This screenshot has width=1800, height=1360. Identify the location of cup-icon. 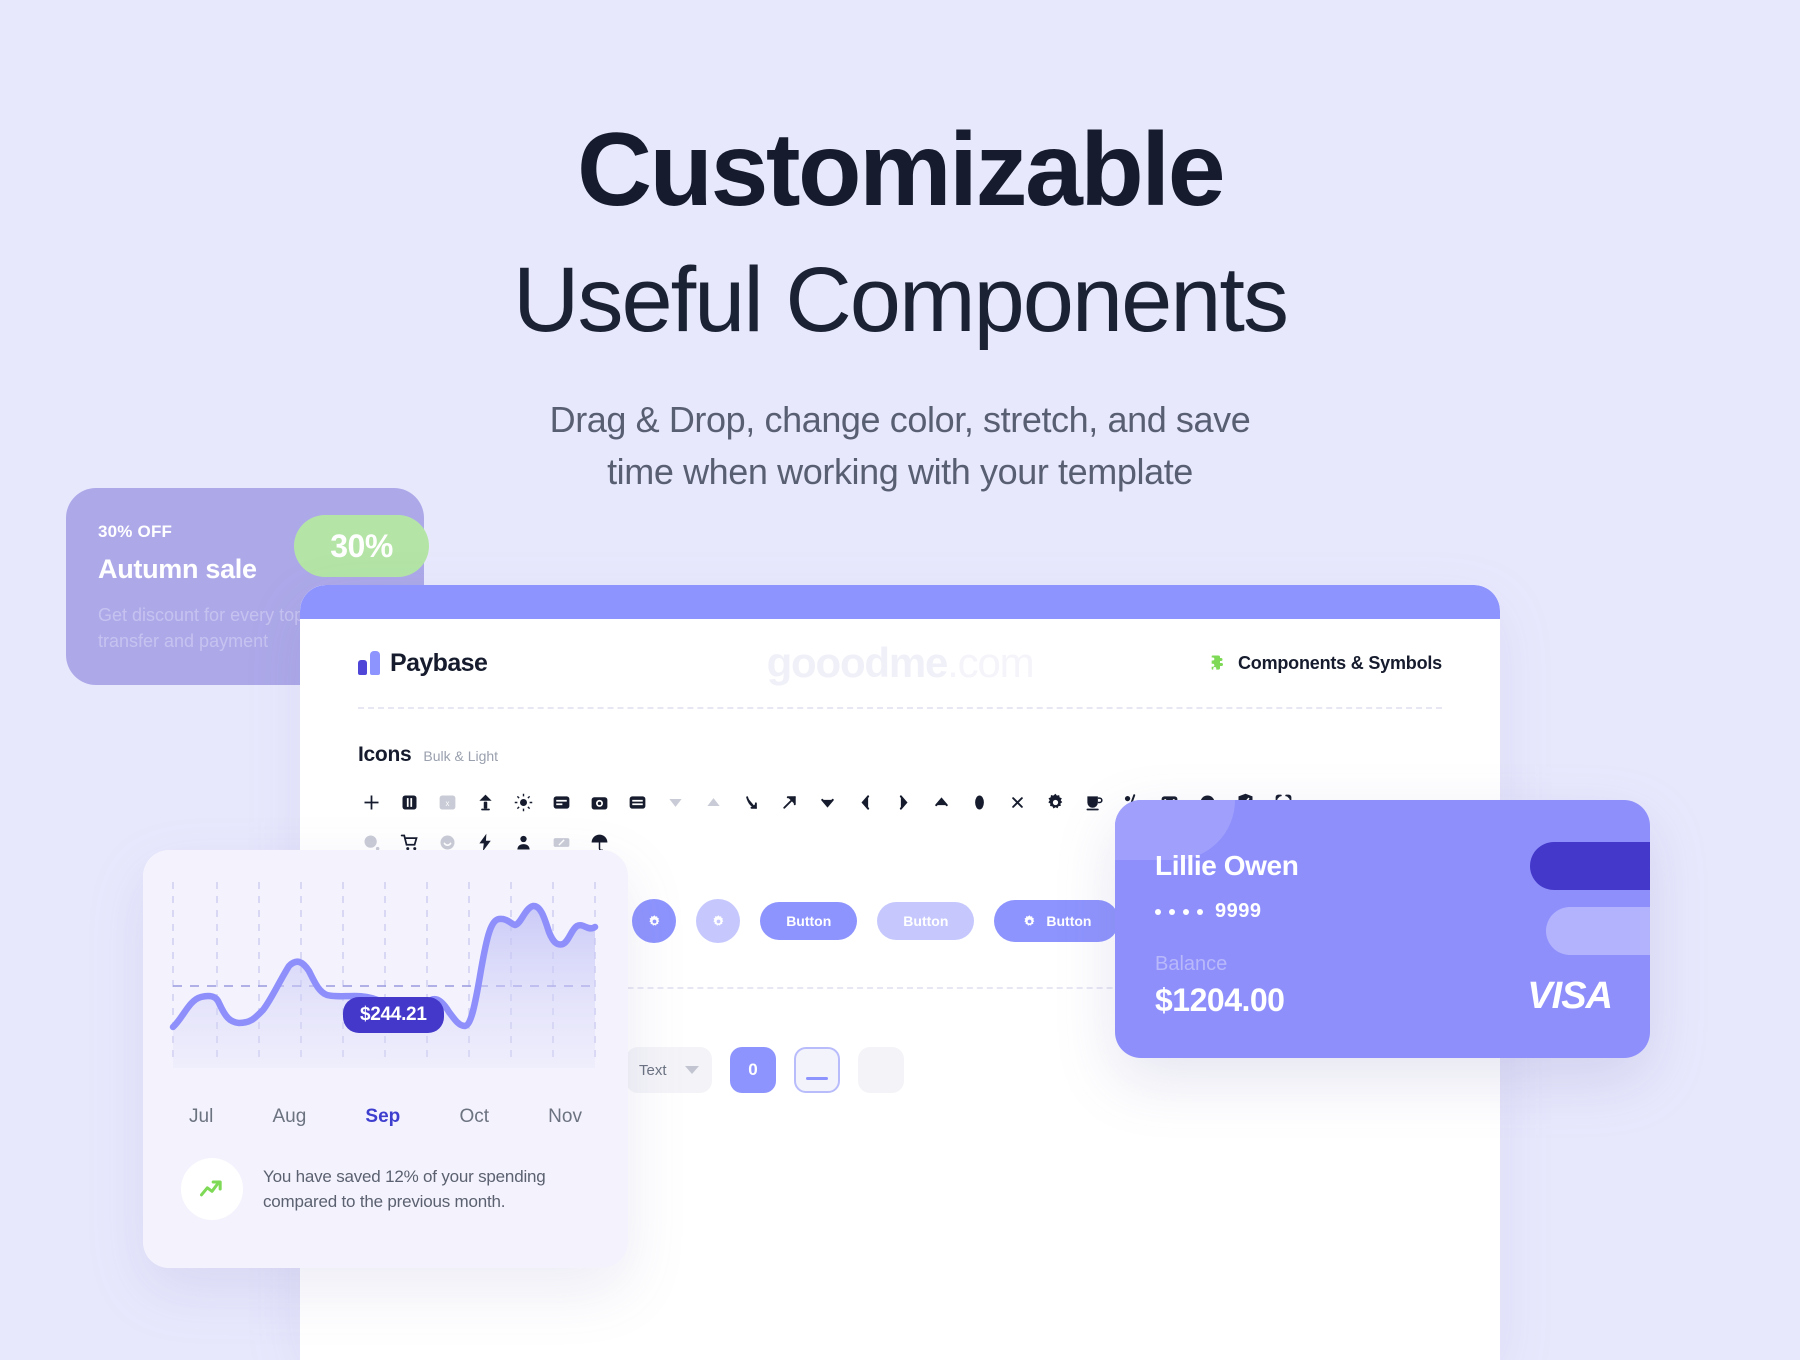
(1093, 802).